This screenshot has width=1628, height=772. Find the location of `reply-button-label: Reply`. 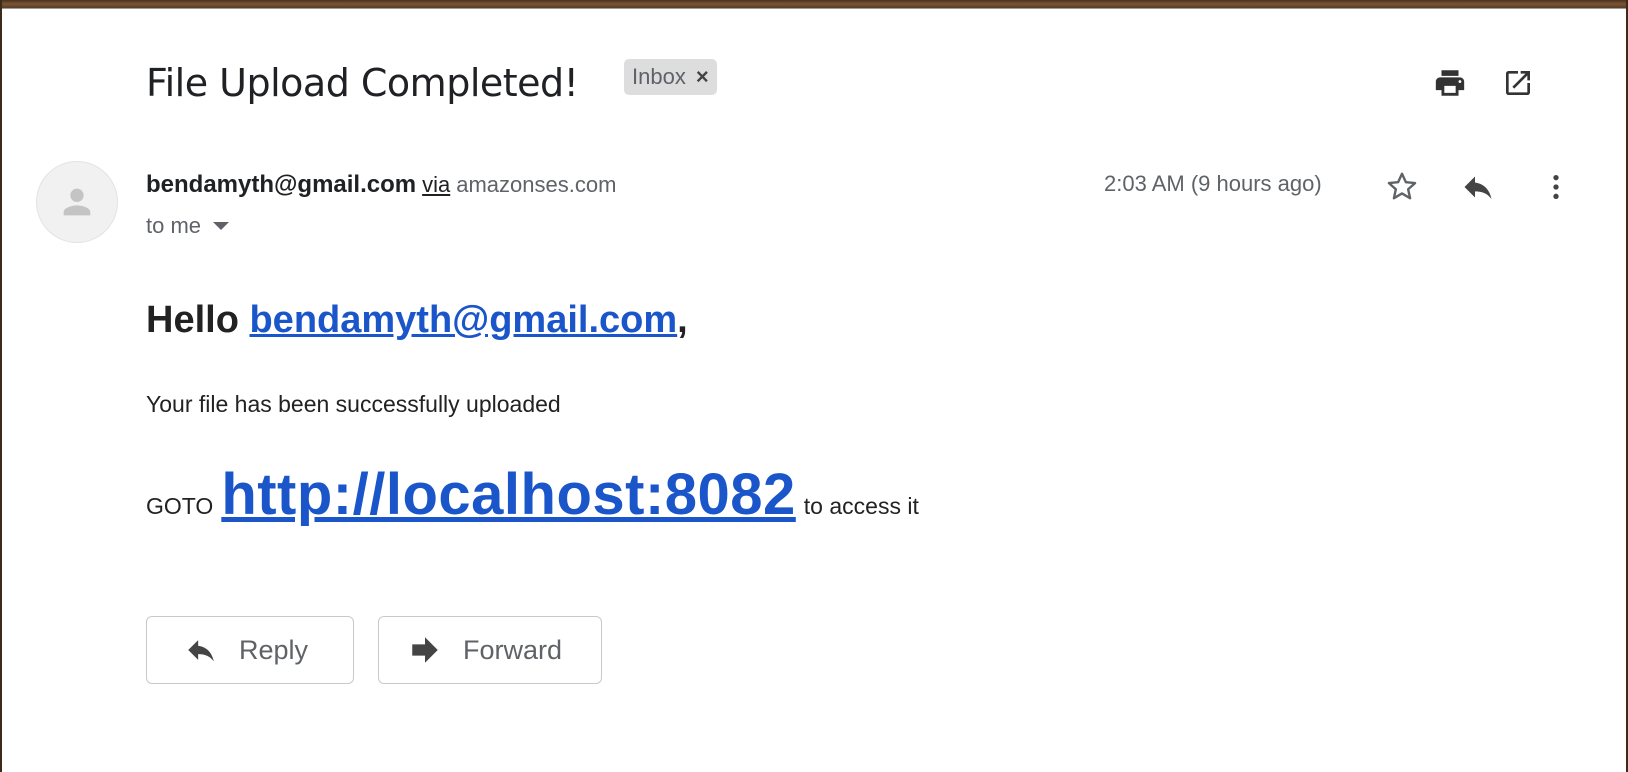

reply-button-label: Reply is located at coordinates (274, 649).